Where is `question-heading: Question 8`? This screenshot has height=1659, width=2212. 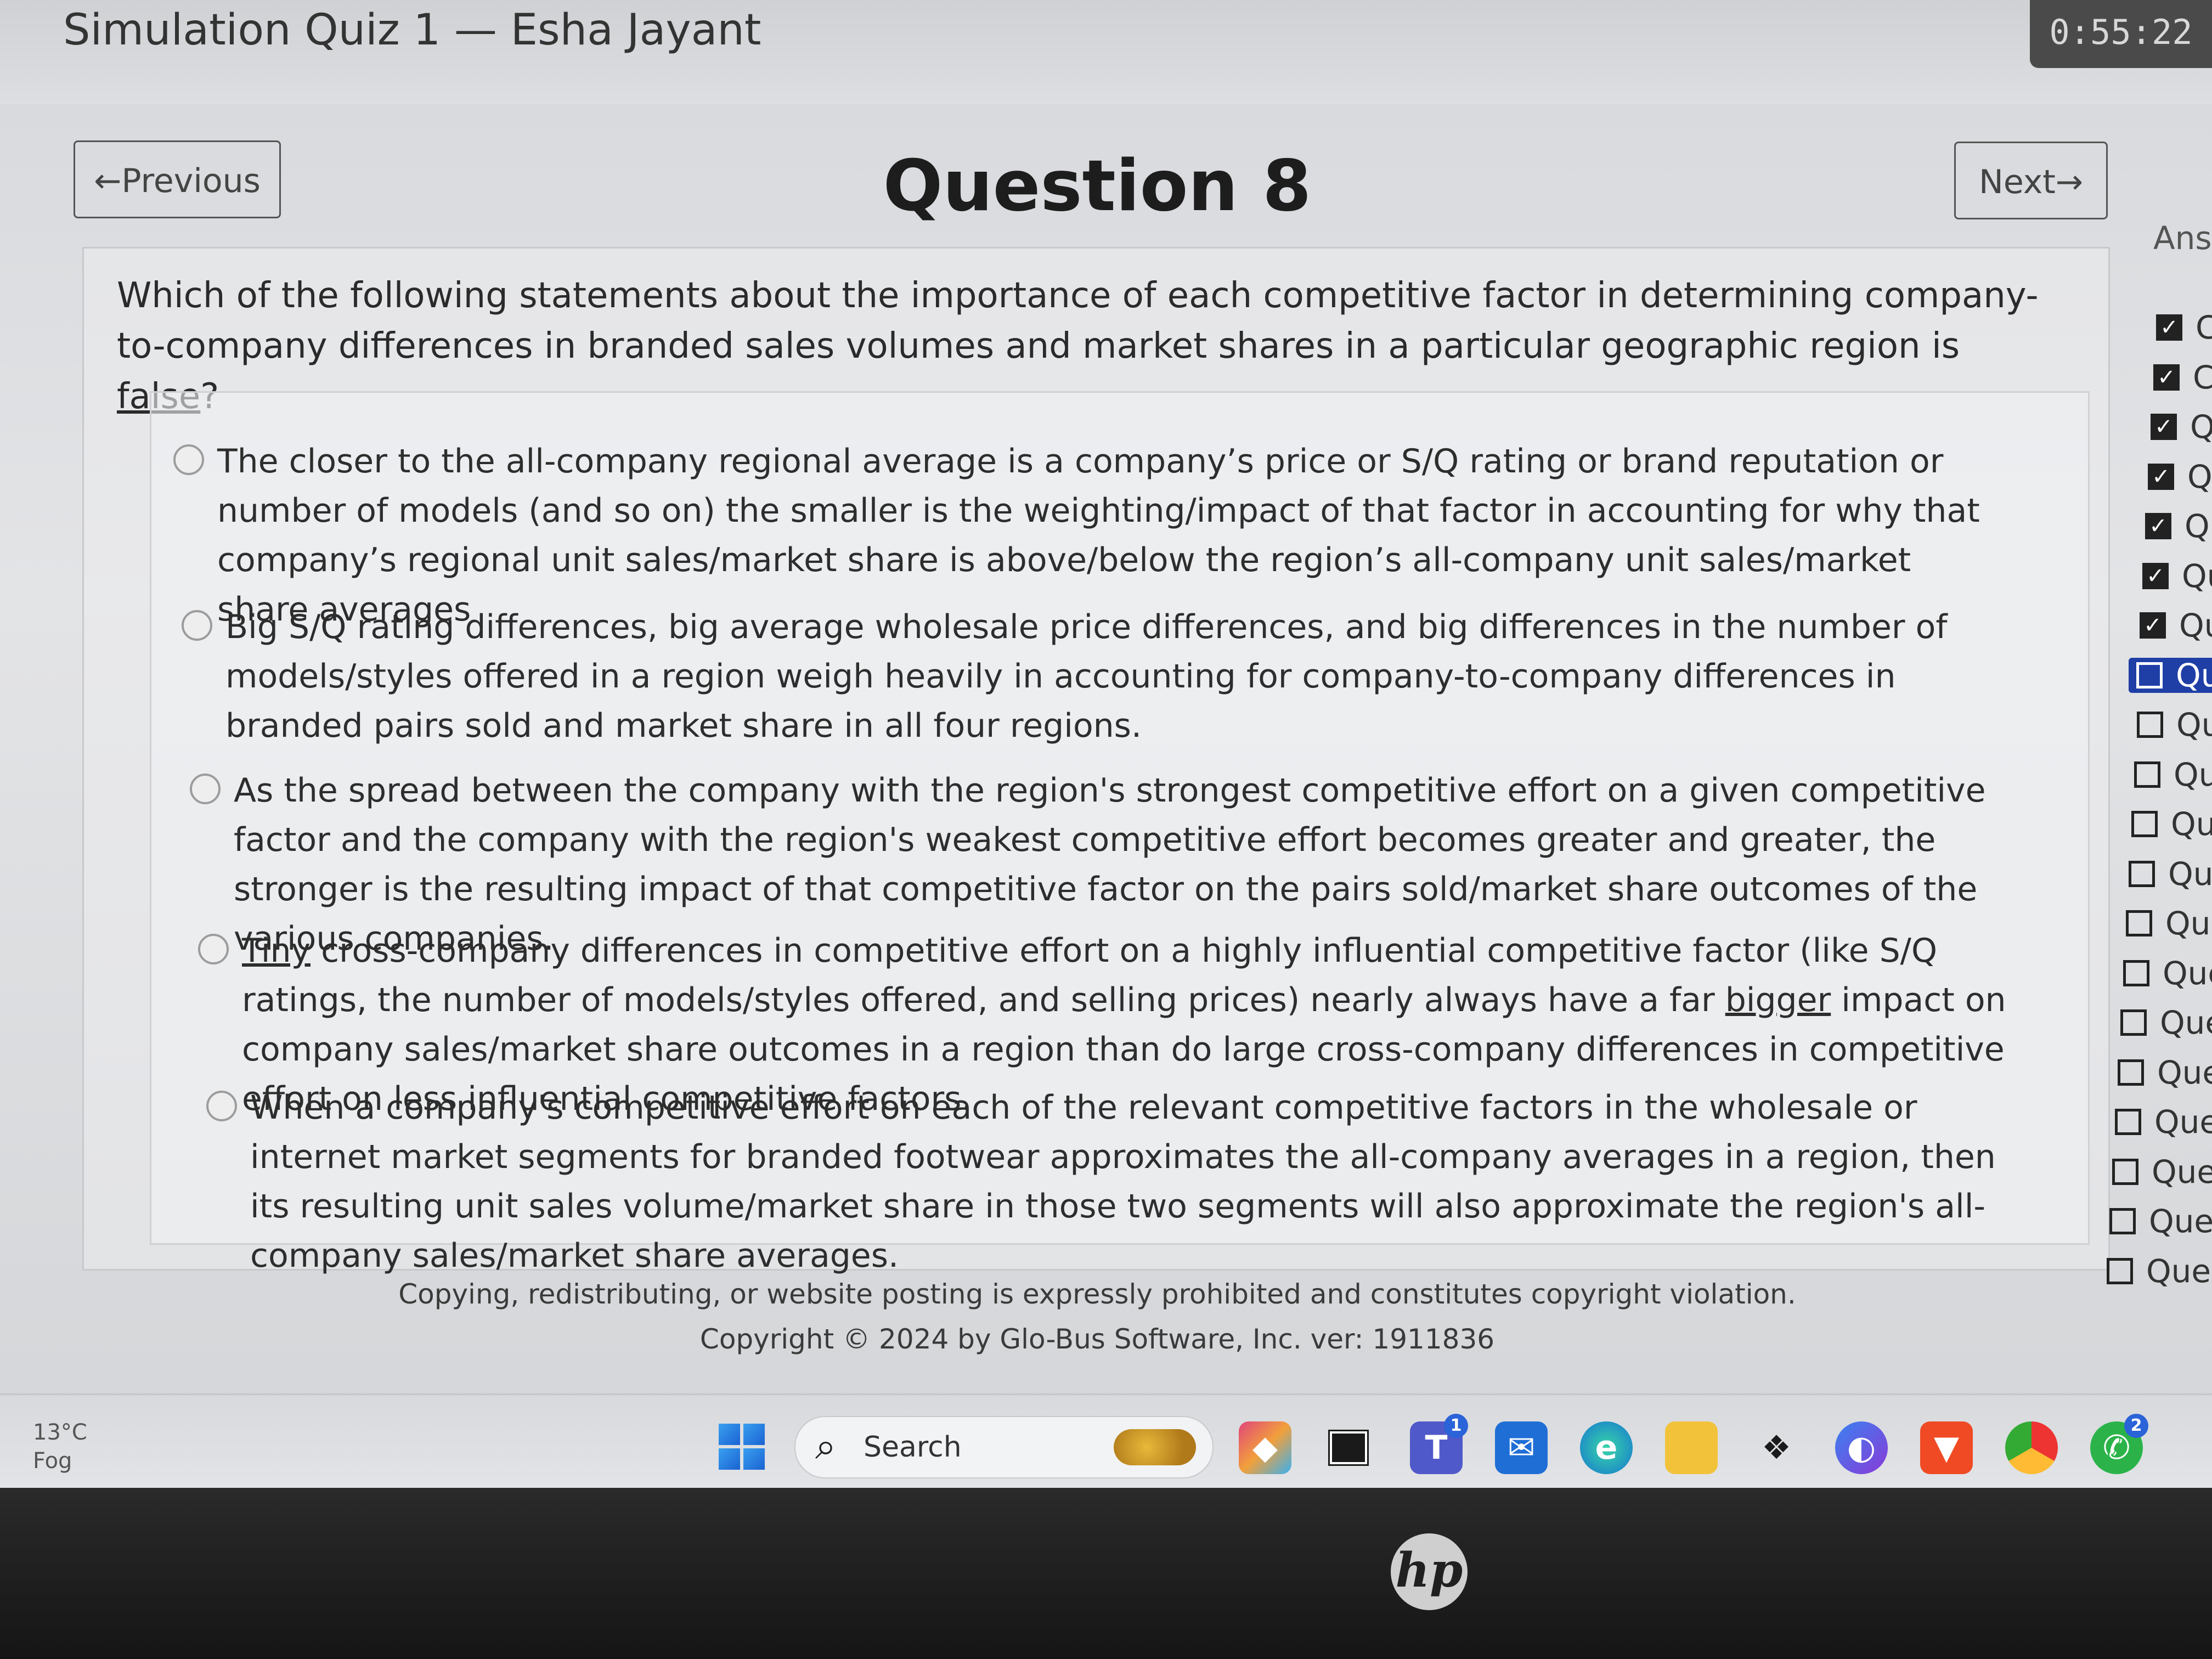 question-heading: Question 8 is located at coordinates (1097, 186).